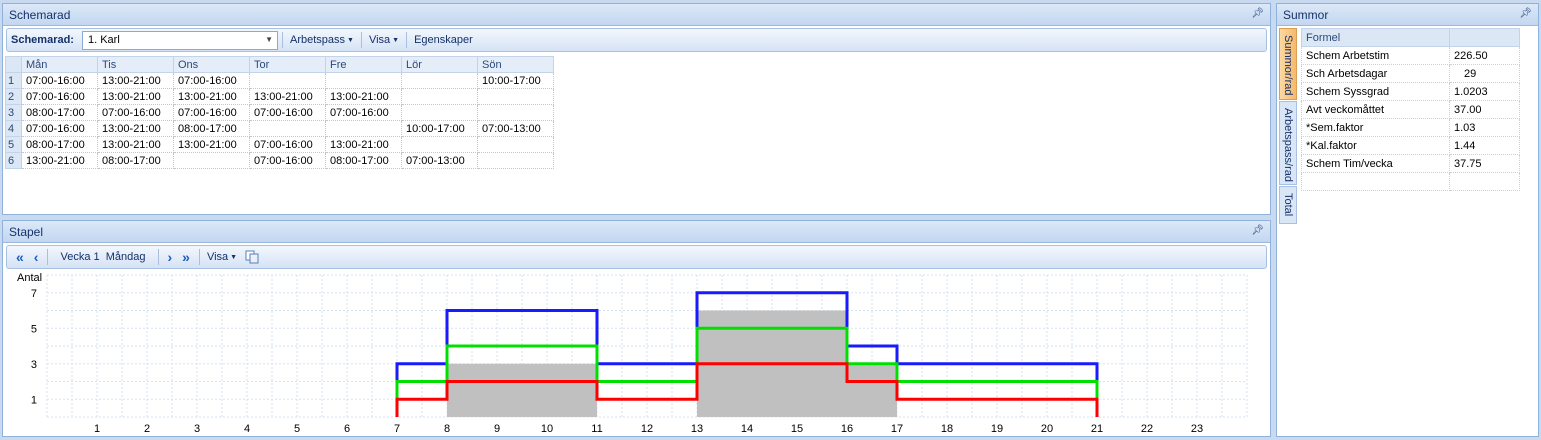 This screenshot has width=1541, height=440. I want to click on tab-arbetspass-rad: Arbetspass/rad, so click(1288, 143).